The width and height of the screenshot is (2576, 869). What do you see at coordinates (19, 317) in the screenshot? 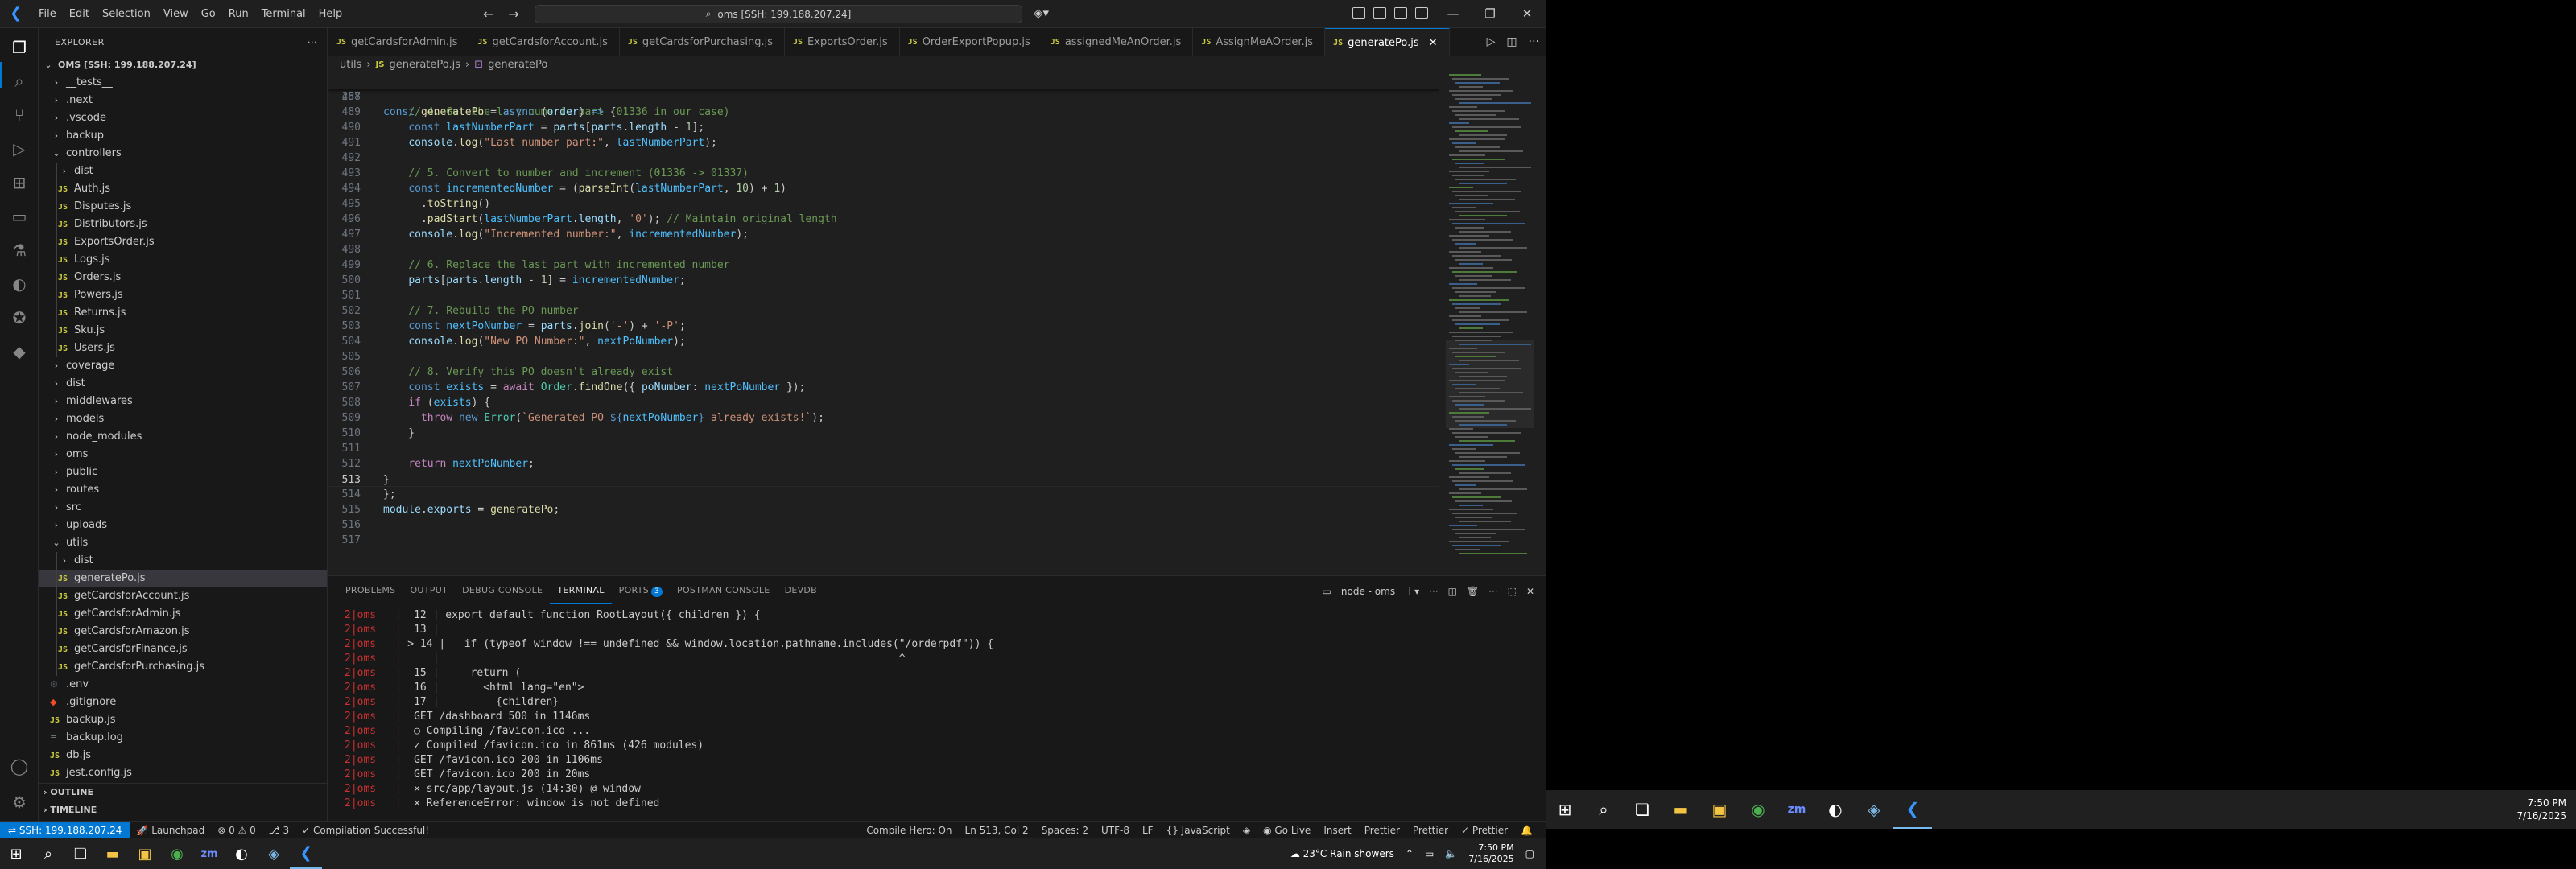
I see `postman-icon: ✪` at bounding box center [19, 317].